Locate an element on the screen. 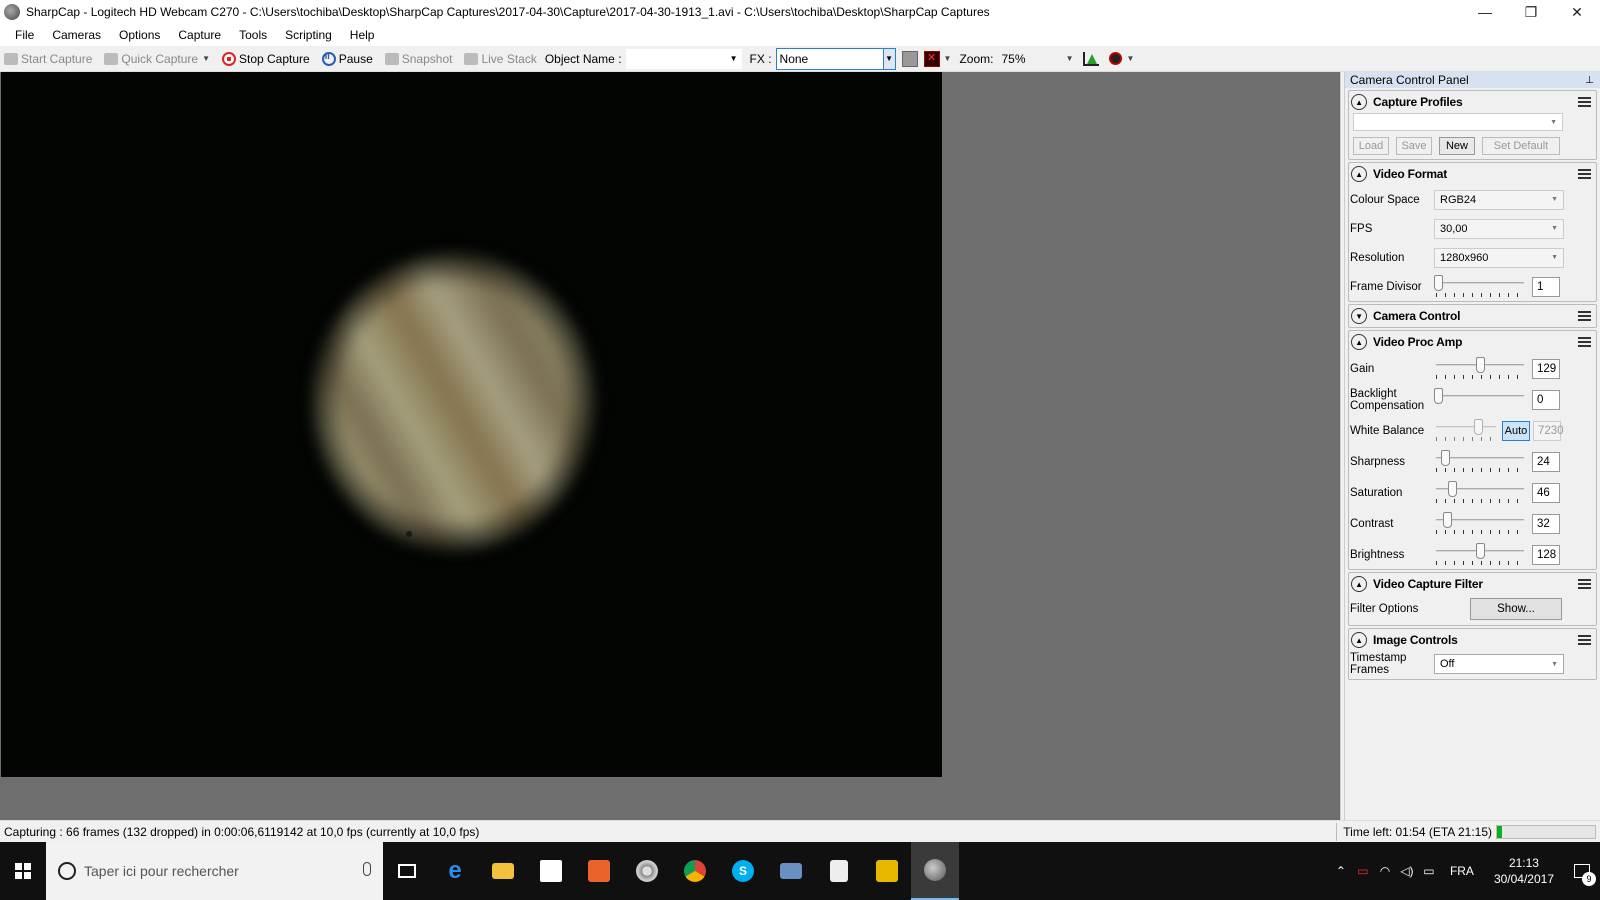 The width and height of the screenshot is (1600, 900). taskbar-store is located at coordinates (551, 871).